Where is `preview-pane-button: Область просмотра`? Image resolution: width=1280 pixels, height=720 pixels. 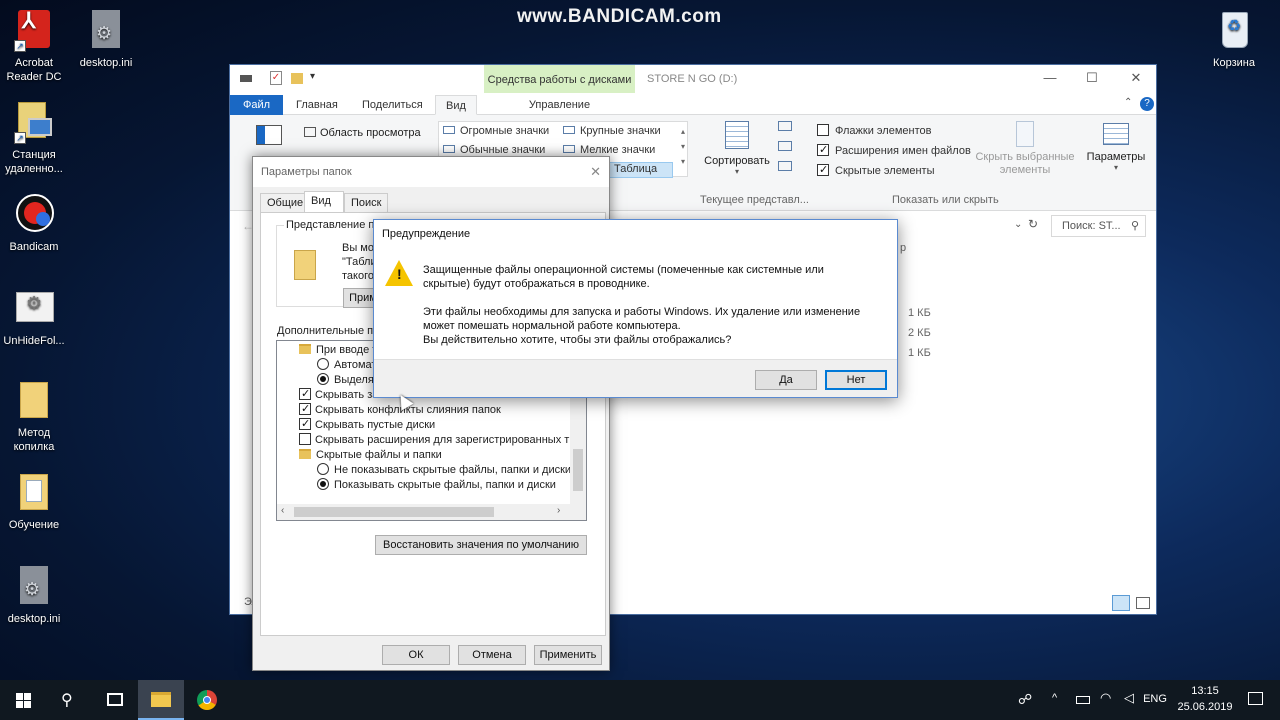 preview-pane-button: Область просмотра is located at coordinates (362, 133).